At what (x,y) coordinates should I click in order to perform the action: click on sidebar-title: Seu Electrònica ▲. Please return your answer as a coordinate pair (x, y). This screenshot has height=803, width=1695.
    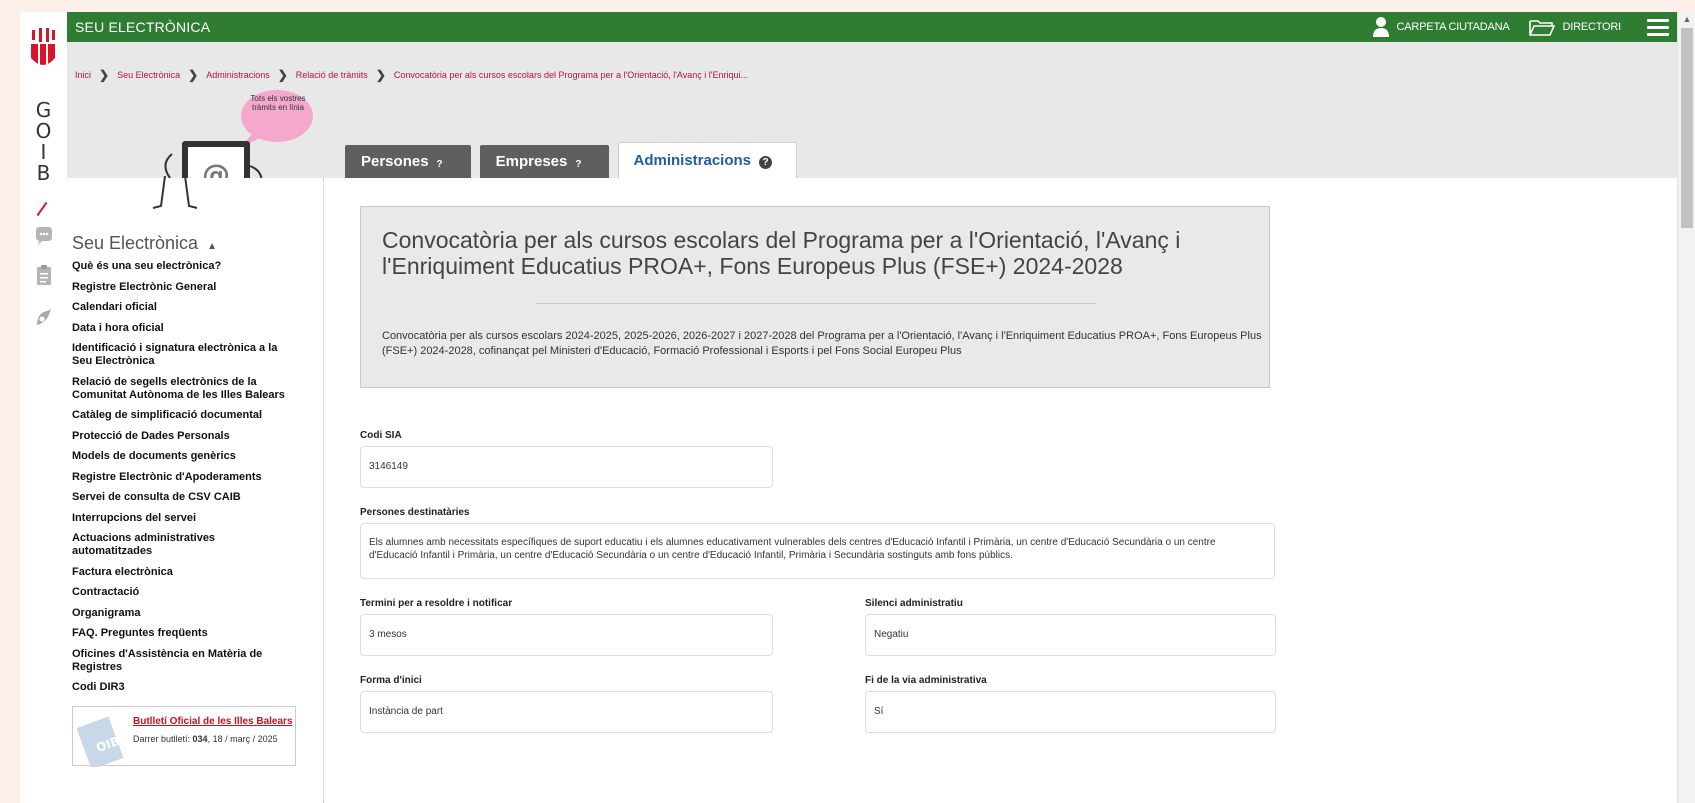
    Looking at the image, I should click on (144, 243).